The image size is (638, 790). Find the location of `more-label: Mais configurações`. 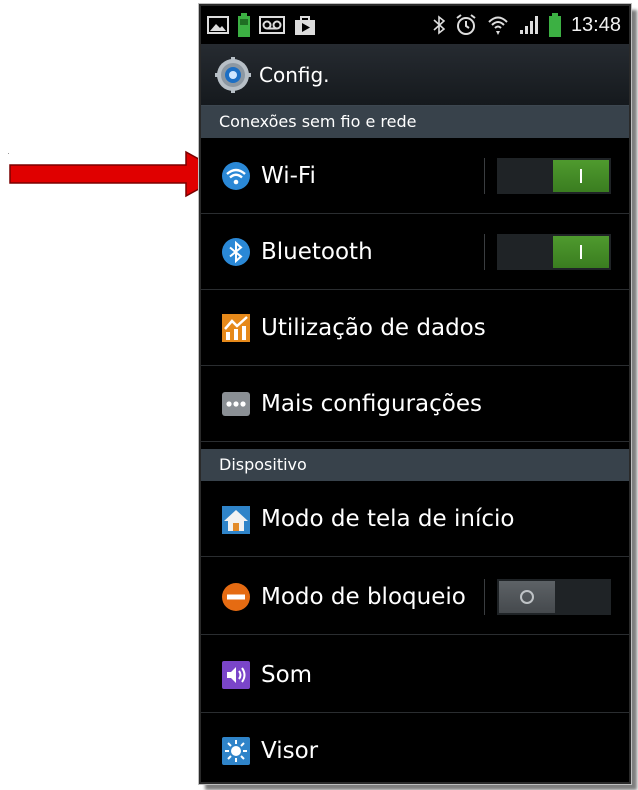

more-label: Mais configurações is located at coordinates (371, 403).